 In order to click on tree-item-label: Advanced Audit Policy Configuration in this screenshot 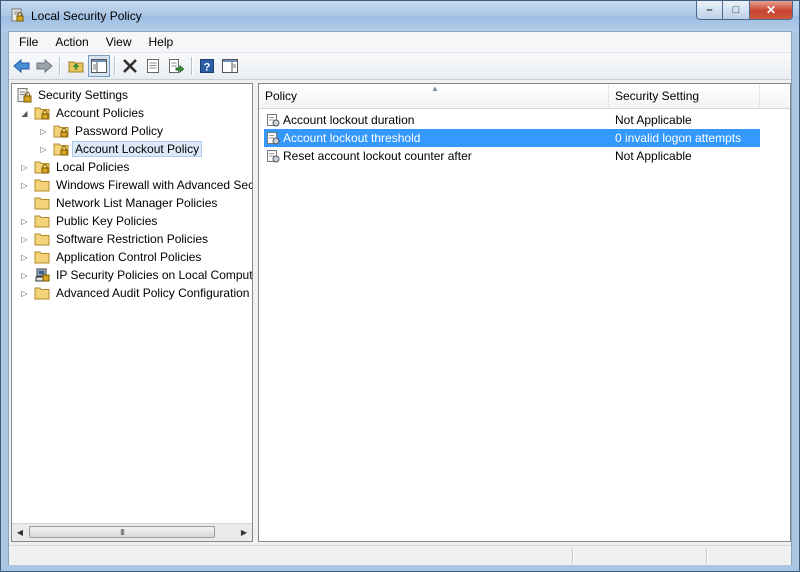, I will do `click(153, 293)`.